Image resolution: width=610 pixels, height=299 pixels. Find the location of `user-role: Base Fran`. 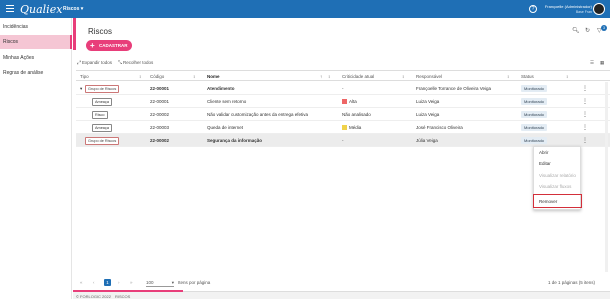

user-role: Base Fran is located at coordinates (583, 12).